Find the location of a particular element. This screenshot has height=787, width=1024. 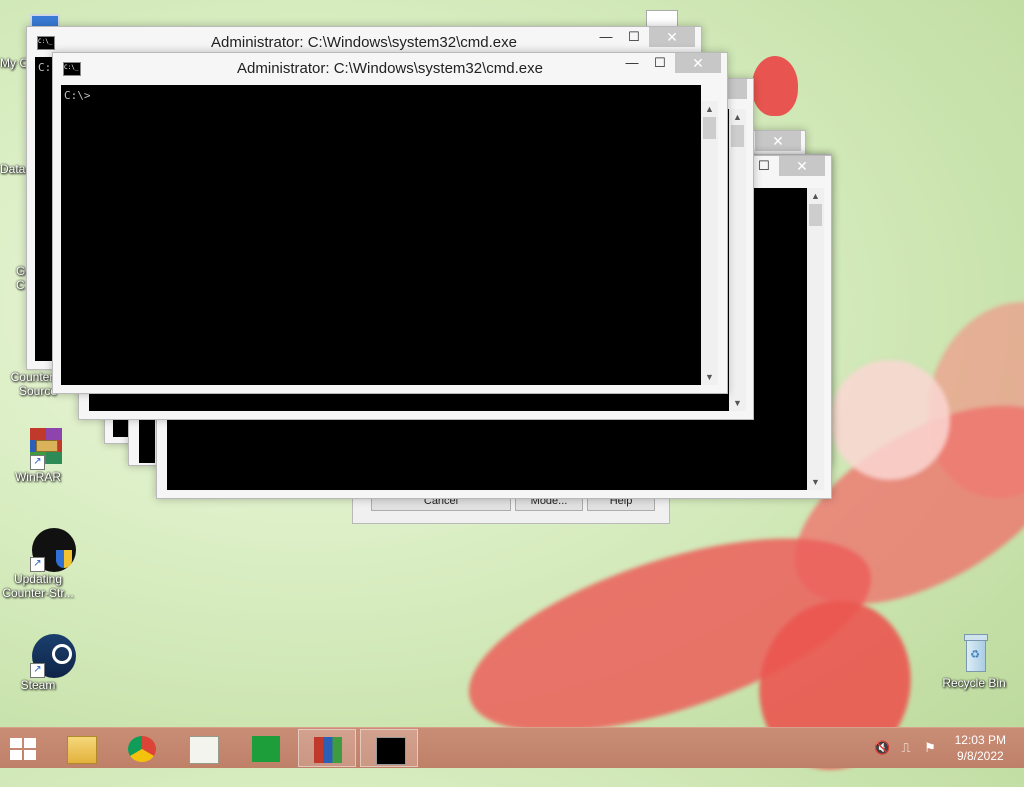

network-icon: ⎍ is located at coordinates (906, 748).